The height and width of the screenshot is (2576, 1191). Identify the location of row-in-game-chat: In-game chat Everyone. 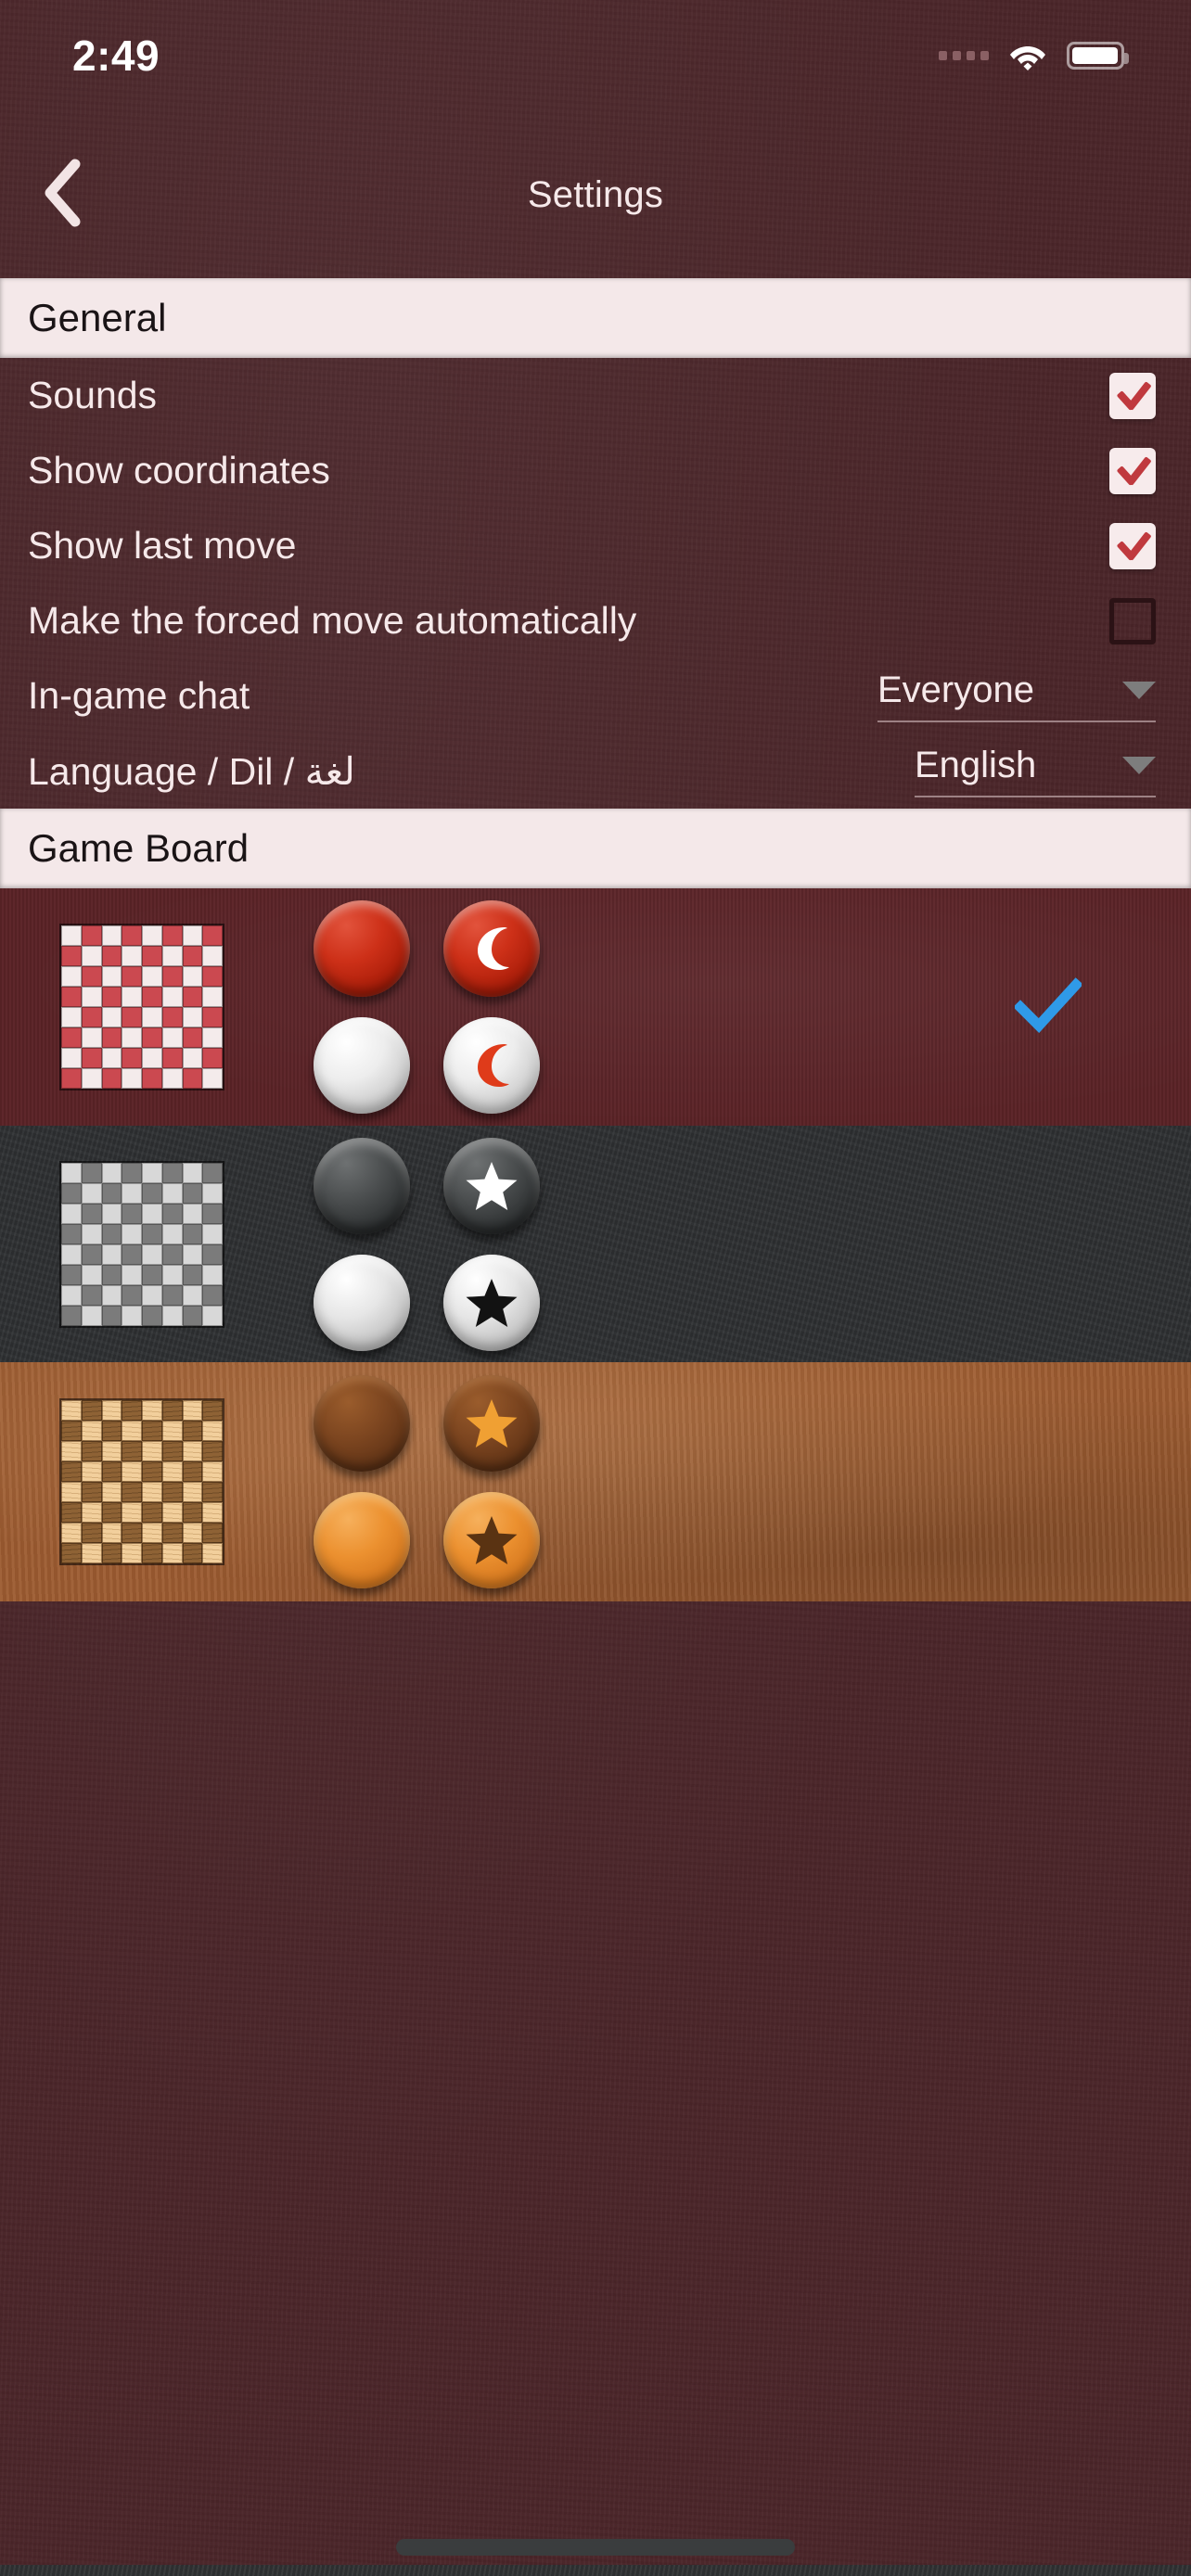
(595, 695).